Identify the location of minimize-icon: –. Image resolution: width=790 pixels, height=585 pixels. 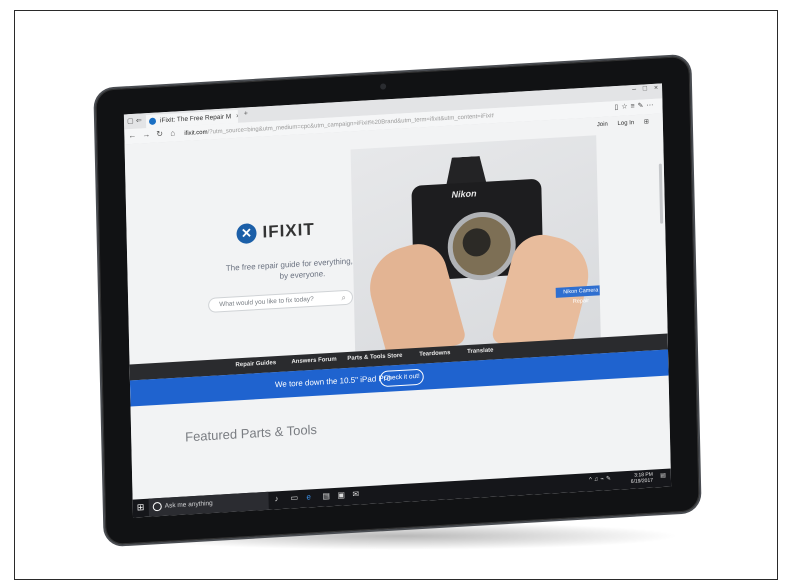
(634, 89).